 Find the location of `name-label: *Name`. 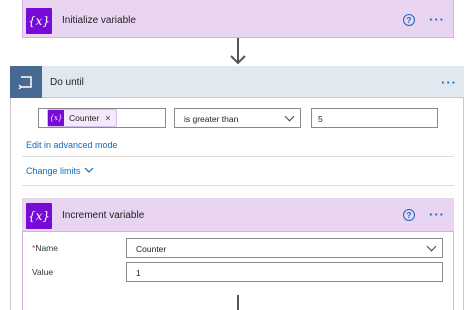

name-label: *Name is located at coordinates (45, 248).